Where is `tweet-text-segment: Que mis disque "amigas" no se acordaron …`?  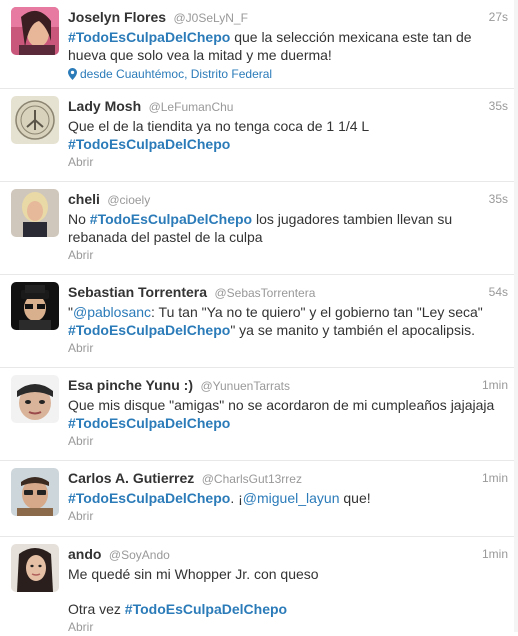
tweet-text-segment: Que mis disque "amigas" no se acordaron … is located at coordinates (281, 405).